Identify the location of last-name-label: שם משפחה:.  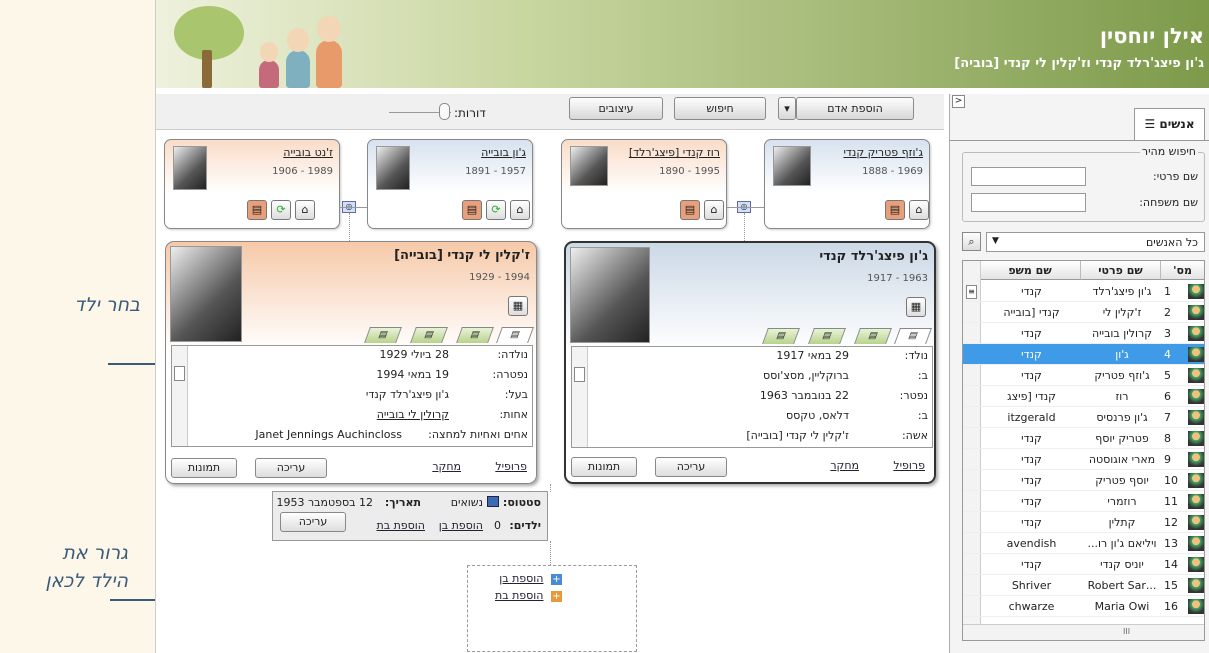
(1168, 202).